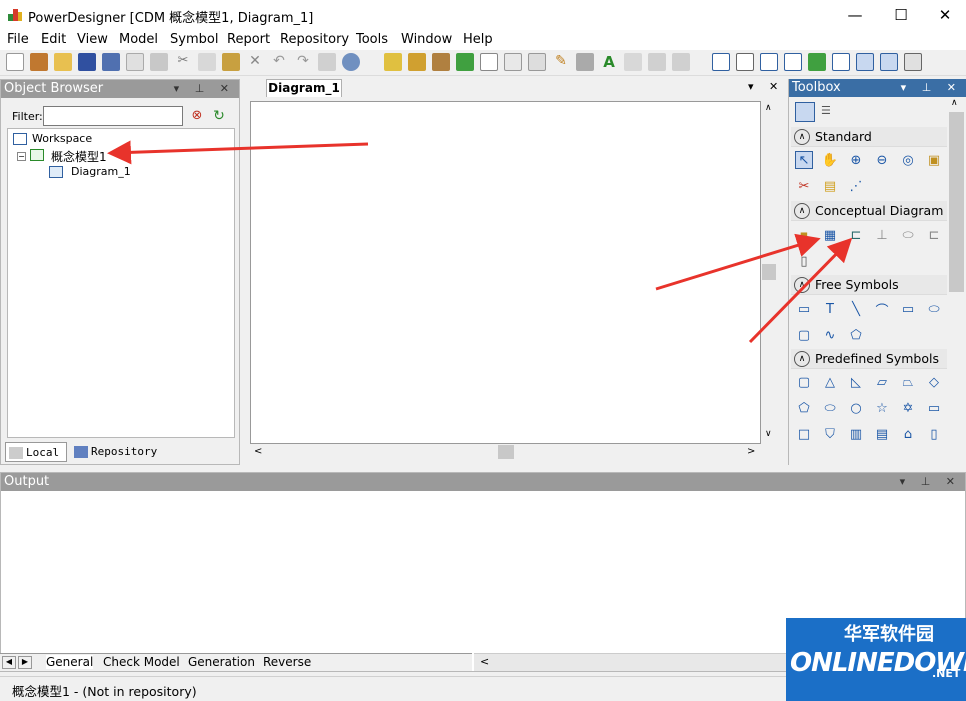 This screenshot has height=701, width=966. Describe the element at coordinates (219, 116) in the screenshot. I see `refresh-icon: ↻` at that location.